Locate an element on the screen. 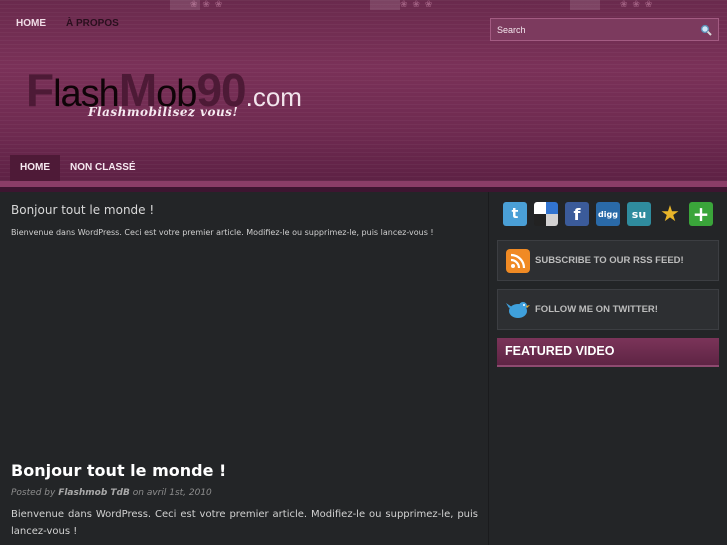 The image size is (727, 545). main-nav-non-classe: NON CLASSÉ is located at coordinates (103, 168).